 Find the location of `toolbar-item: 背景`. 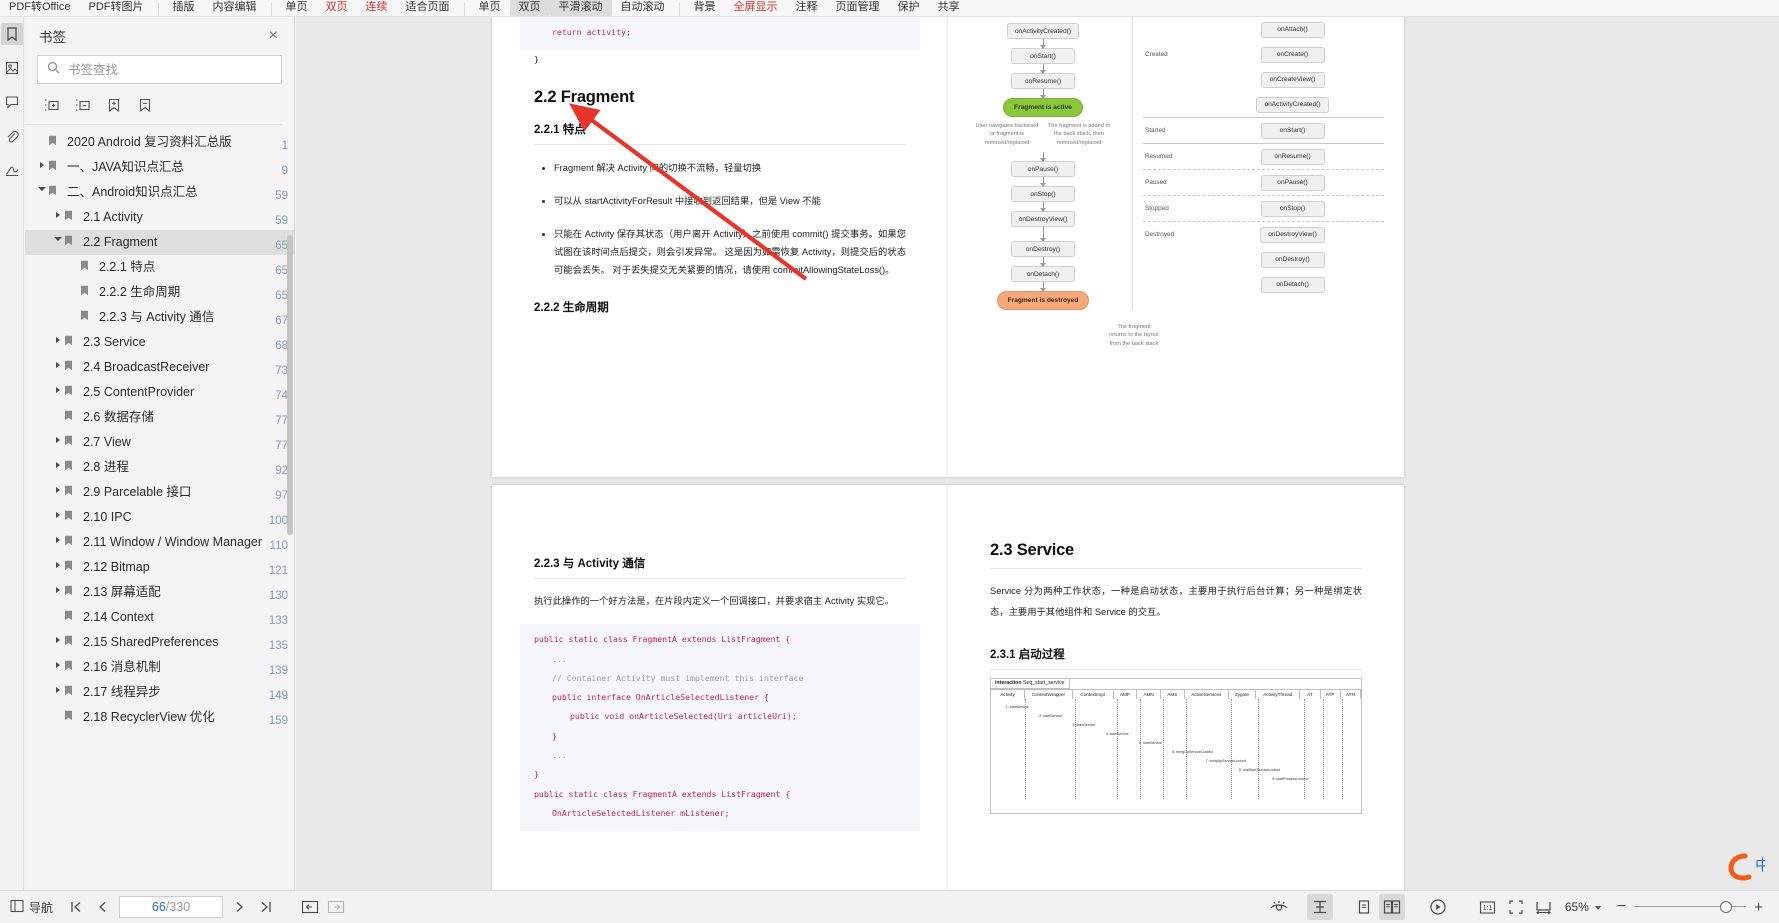

toolbar-item: 背景 is located at coordinates (705, 8).